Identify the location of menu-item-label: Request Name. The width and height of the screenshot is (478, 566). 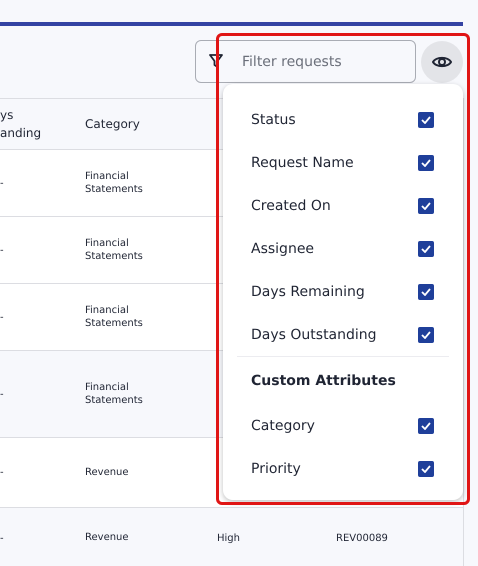
(302, 162).